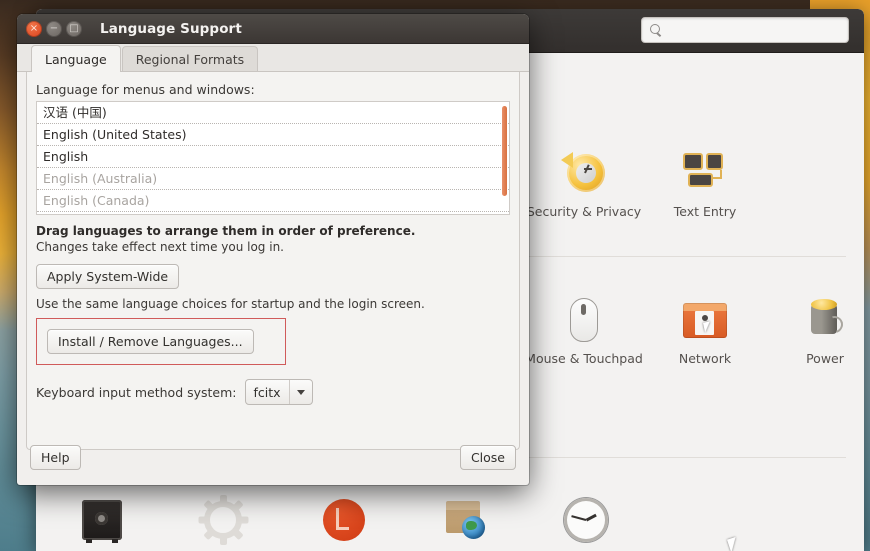 The height and width of the screenshot is (551, 870). What do you see at coordinates (504, 151) in the screenshot?
I see `language-list-scrollbar` at bounding box center [504, 151].